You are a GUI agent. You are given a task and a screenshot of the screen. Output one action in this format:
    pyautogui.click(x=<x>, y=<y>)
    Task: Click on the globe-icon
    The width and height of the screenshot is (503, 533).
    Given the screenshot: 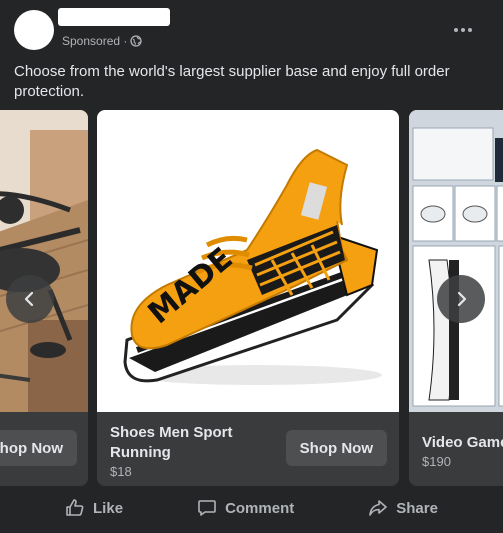 What is the action you would take?
    pyautogui.click(x=136, y=41)
    